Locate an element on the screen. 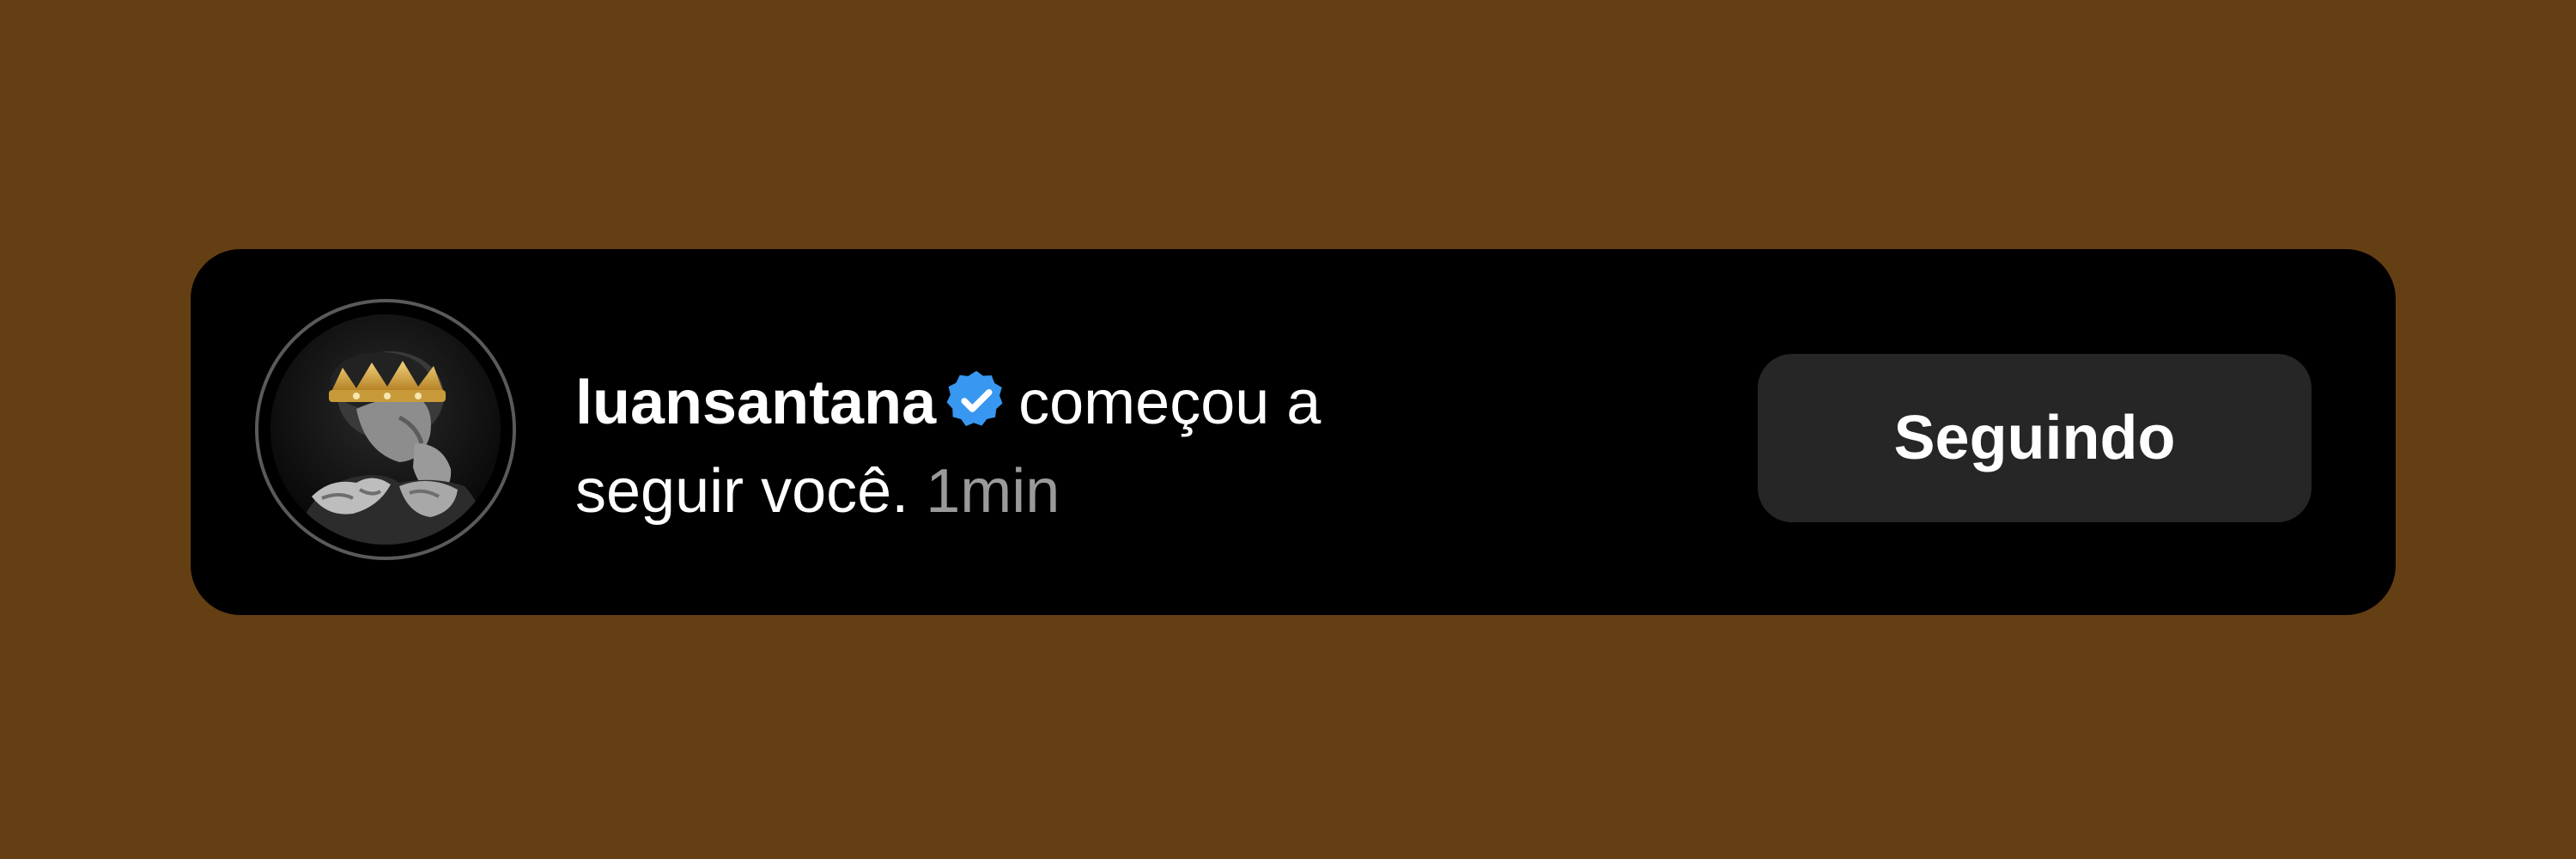 The width and height of the screenshot is (2576, 859). timestamp: 1min is located at coordinates (993, 492).